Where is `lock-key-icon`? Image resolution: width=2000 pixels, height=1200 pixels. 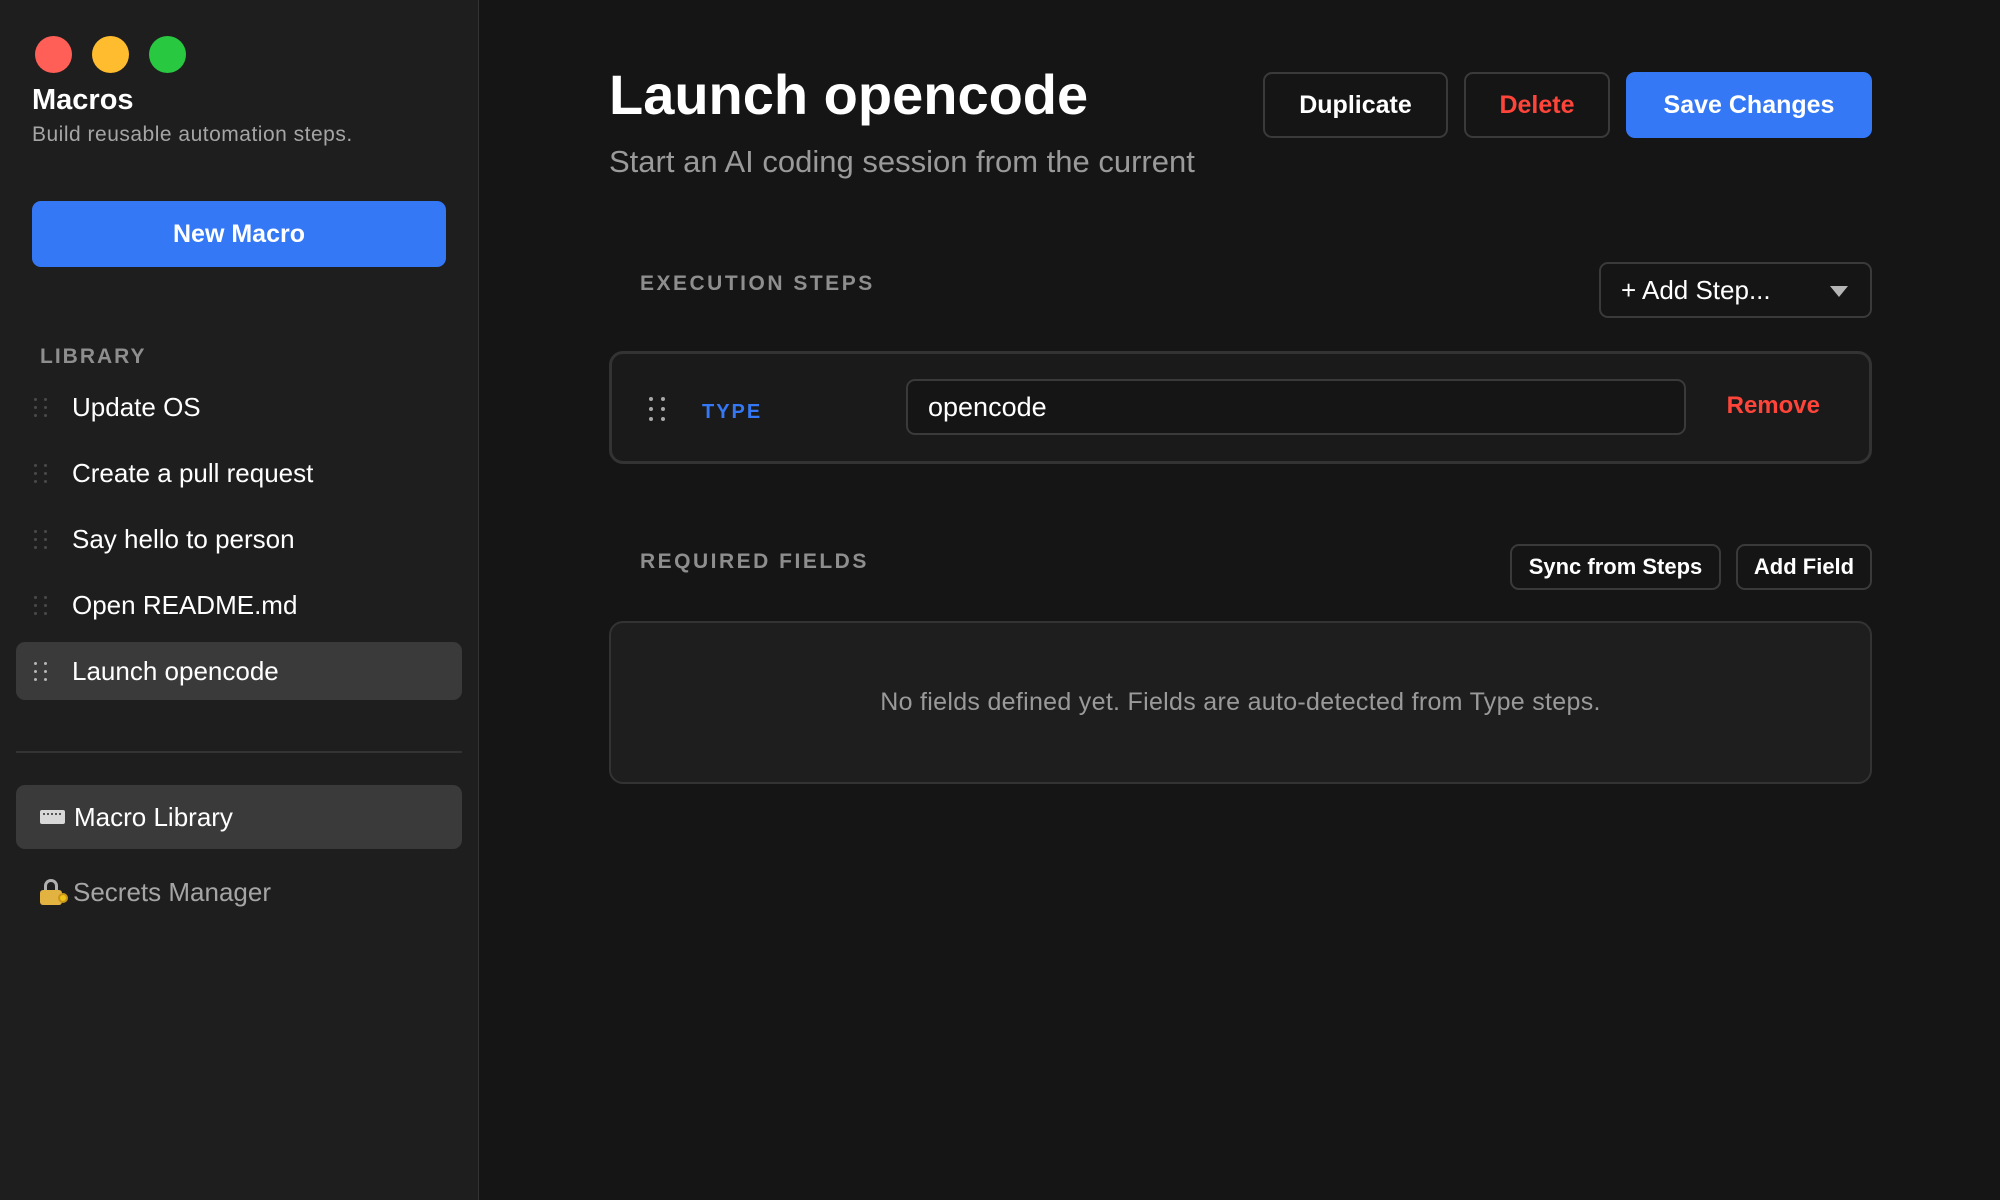
lock-key-icon is located at coordinates (54, 892).